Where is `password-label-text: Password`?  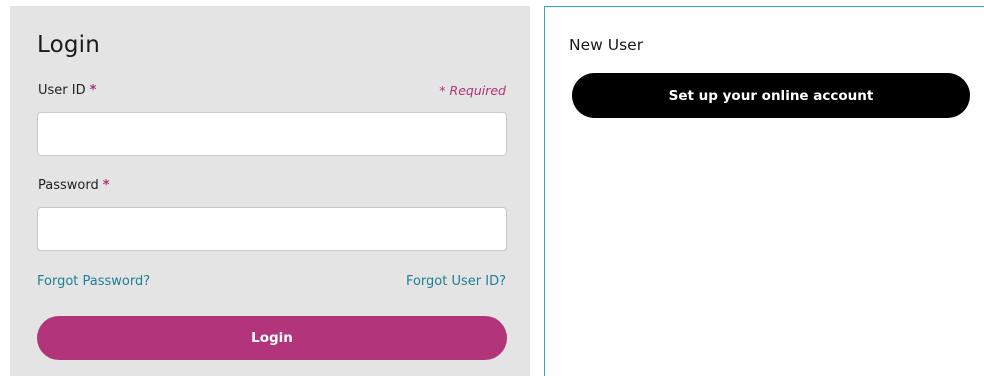 password-label-text: Password is located at coordinates (68, 185).